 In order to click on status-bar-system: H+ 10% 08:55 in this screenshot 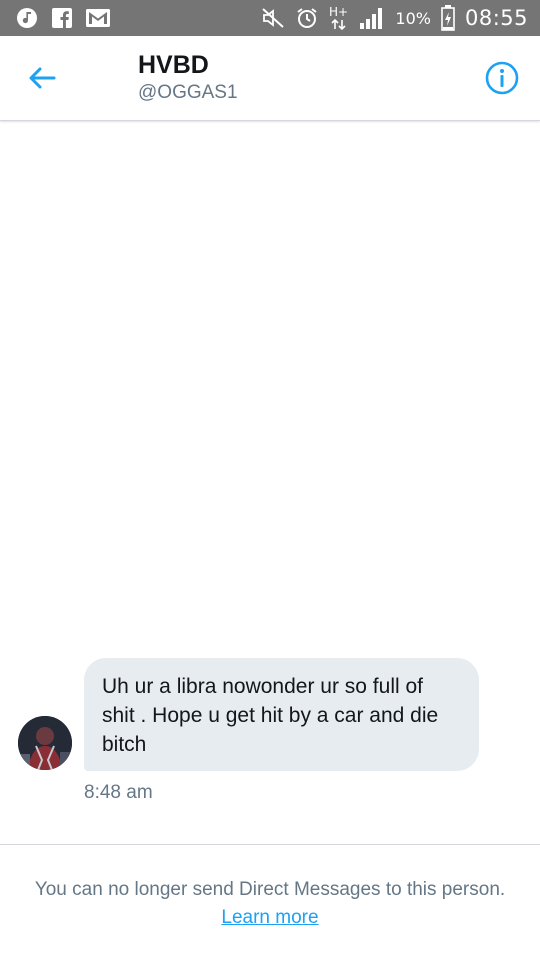, I will do `click(394, 18)`.